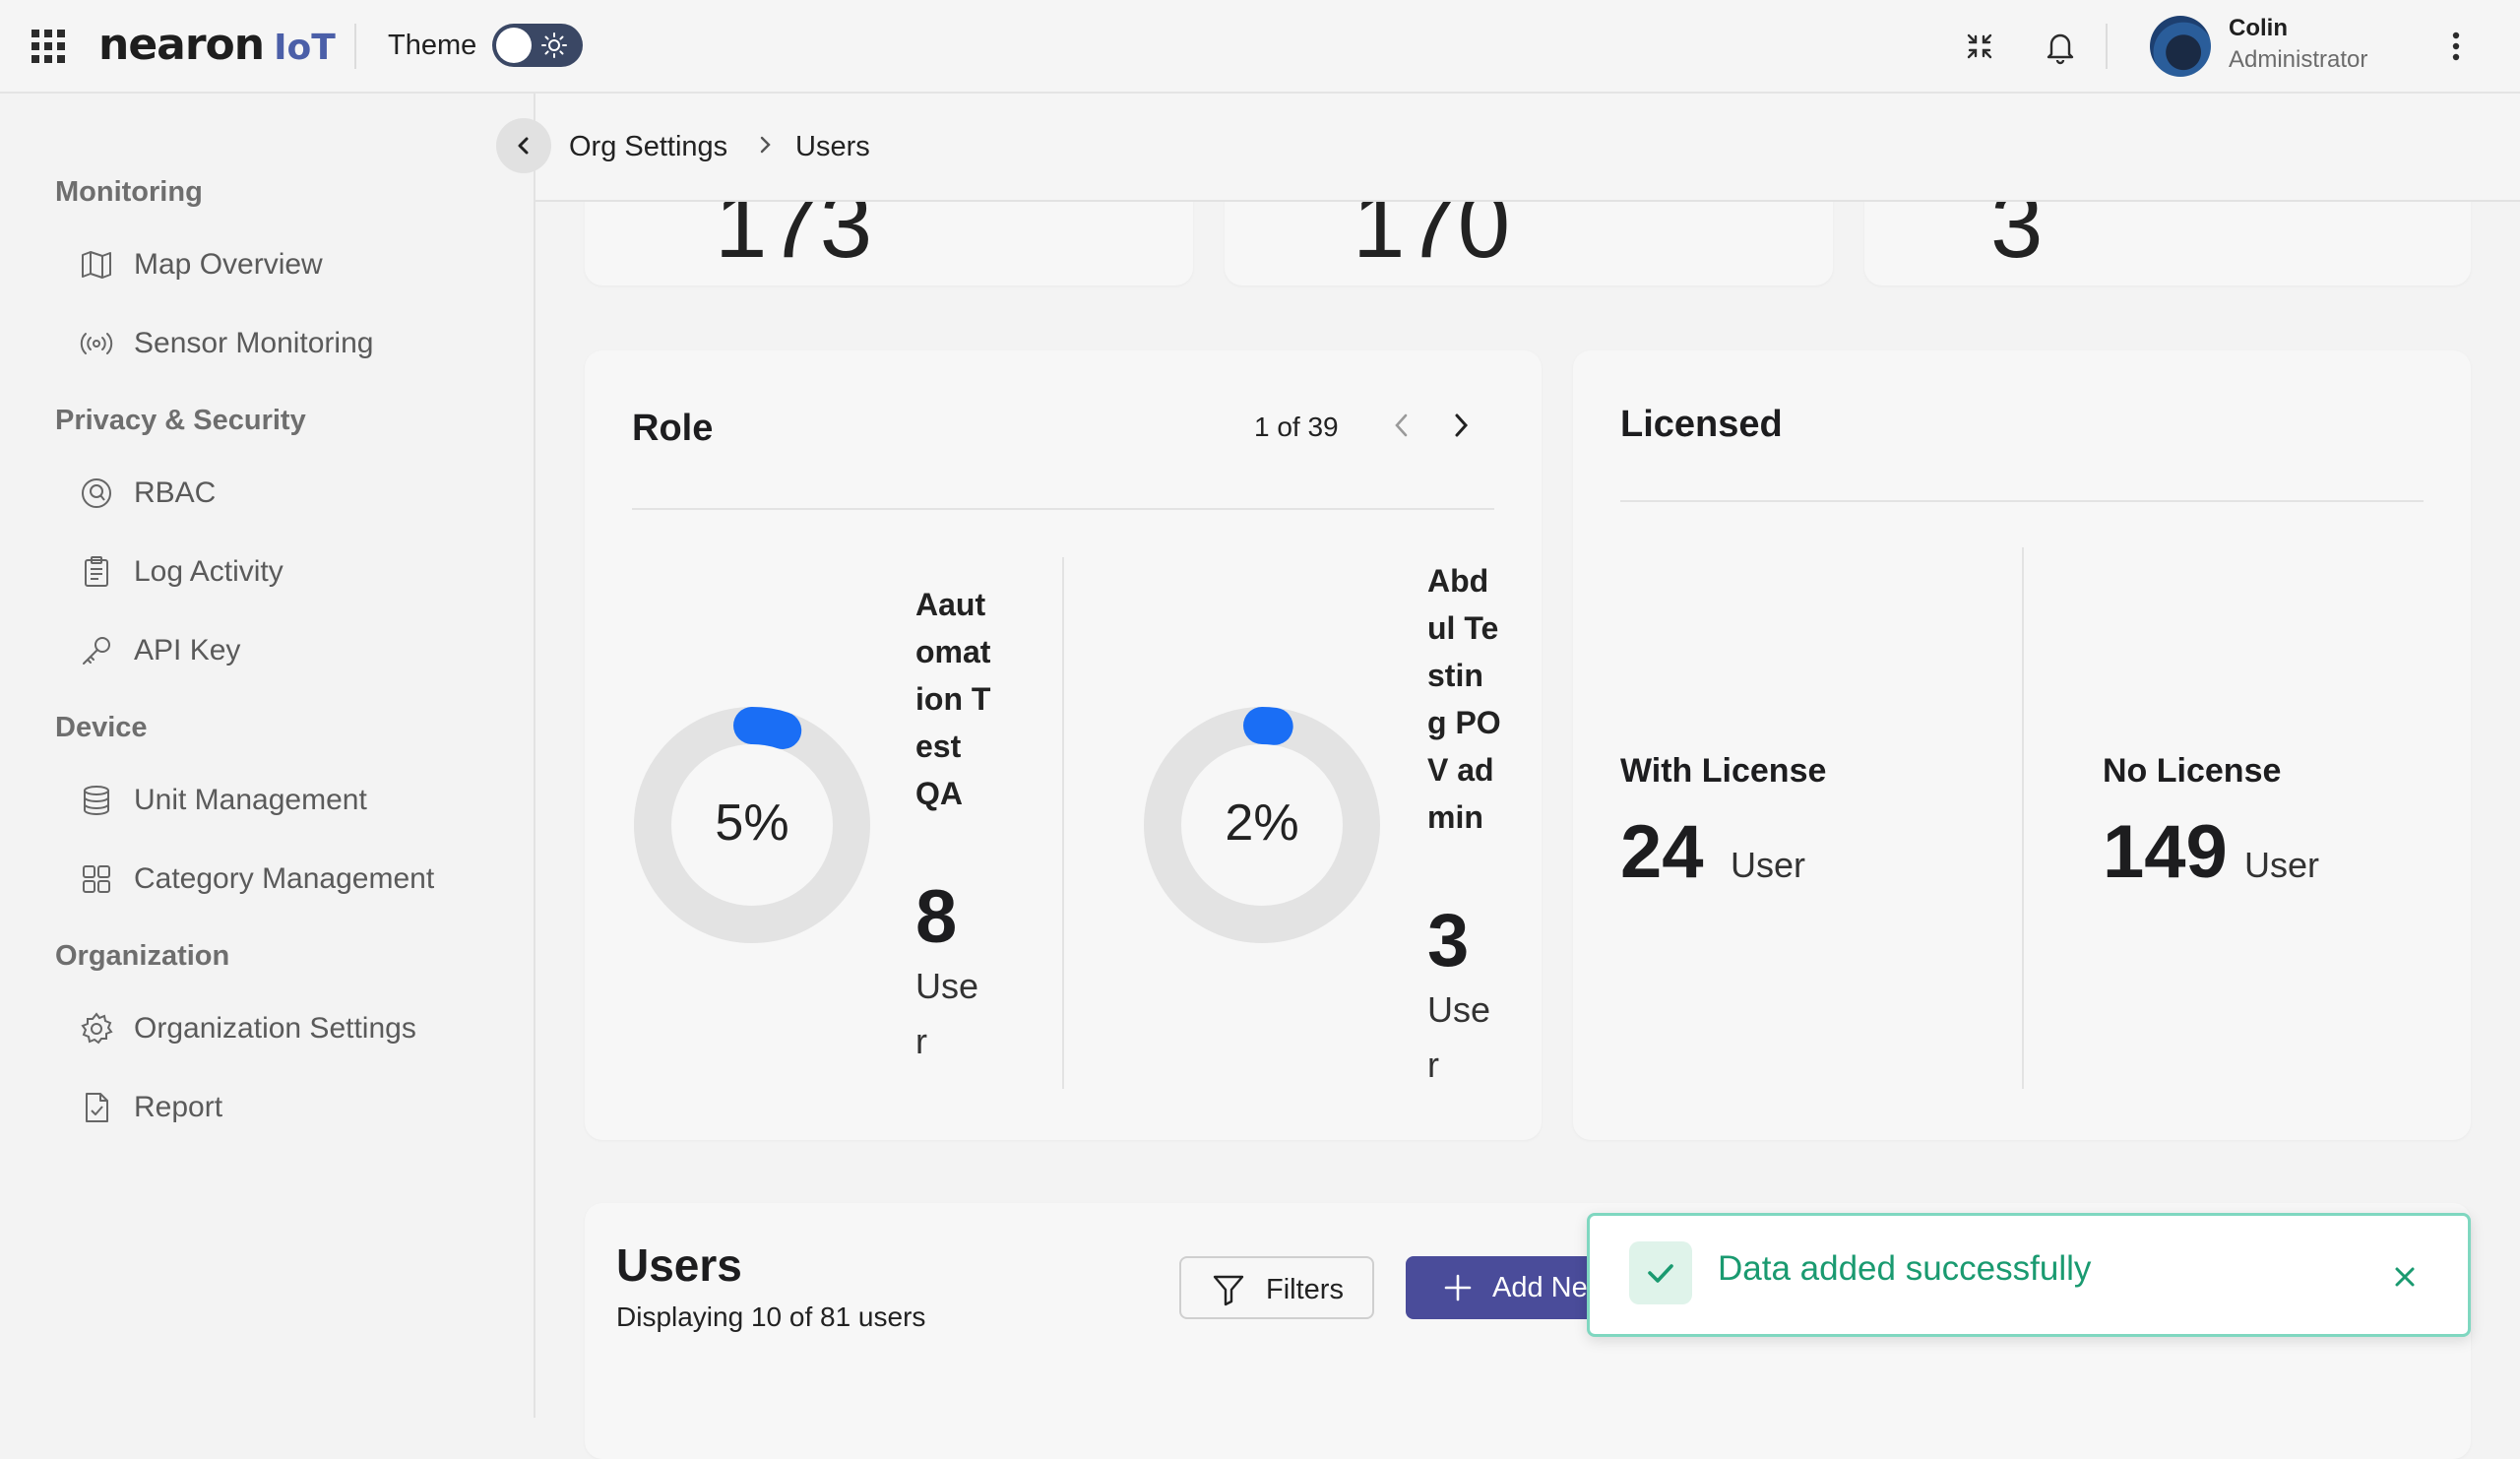 The image size is (2520, 1459). What do you see at coordinates (305, 48) in the screenshot?
I see `brand-suffix: IoT` at bounding box center [305, 48].